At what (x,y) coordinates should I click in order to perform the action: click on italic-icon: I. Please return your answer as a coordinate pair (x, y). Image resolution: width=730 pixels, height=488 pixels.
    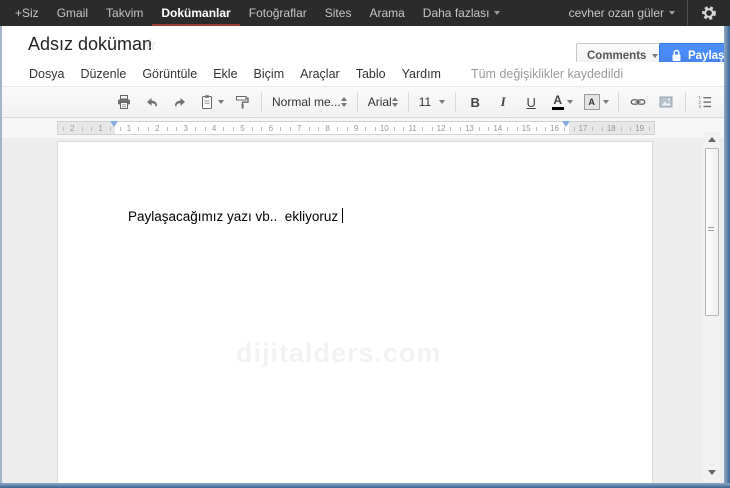
    Looking at the image, I should click on (503, 101).